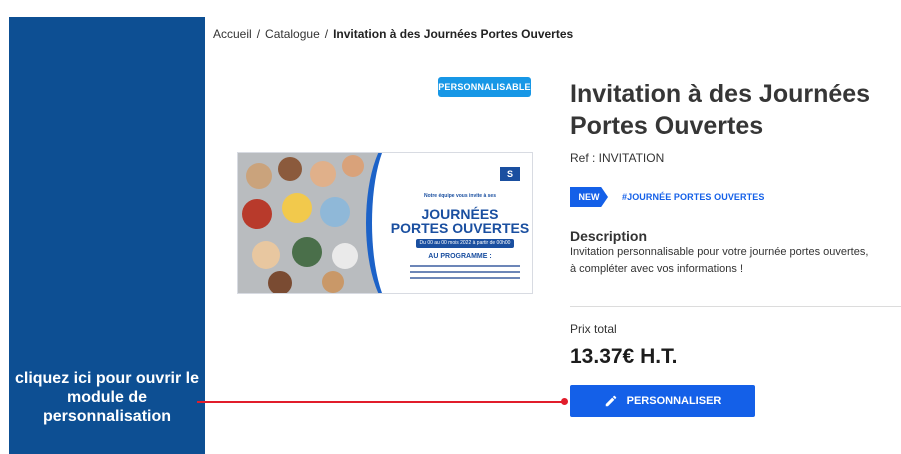 Image resolution: width=901 pixels, height=454 pixels. I want to click on flyer-program-label: AU PROGRAMME :, so click(460, 256).